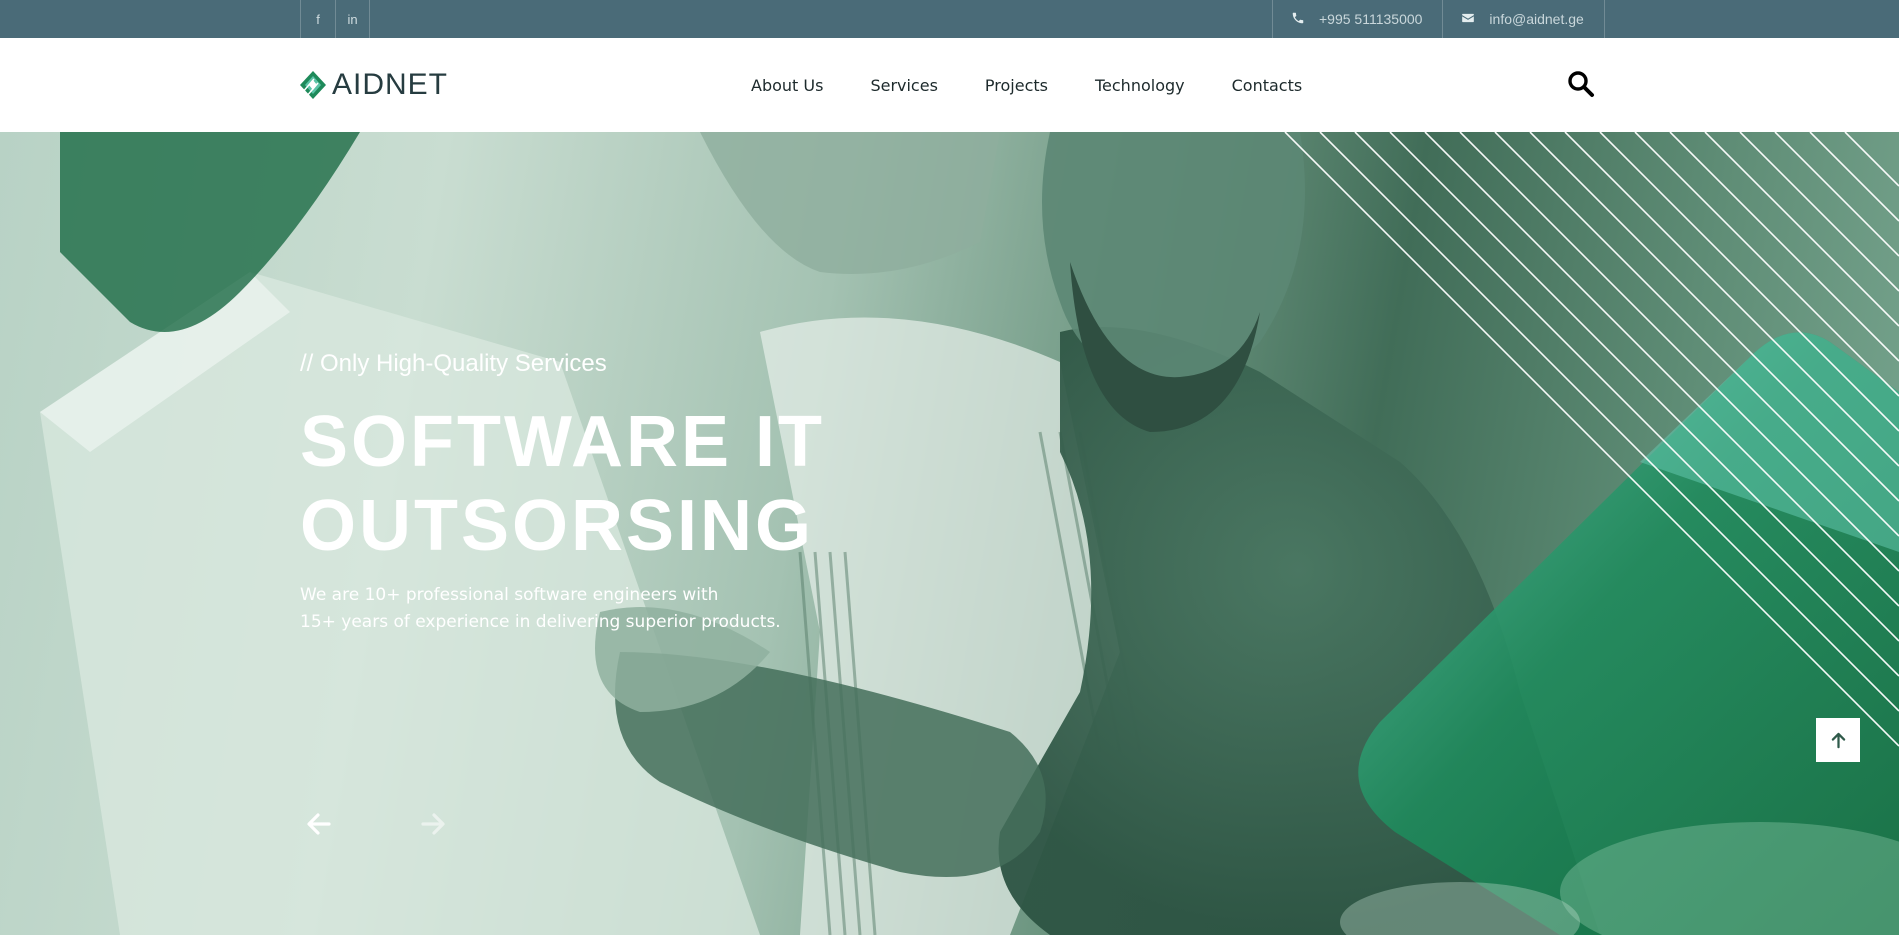 The image size is (1899, 935). Describe the element at coordinates (949, 19) in the screenshot. I see `top-bar: f in +995 511135000 info@aidnet.ge` at that location.